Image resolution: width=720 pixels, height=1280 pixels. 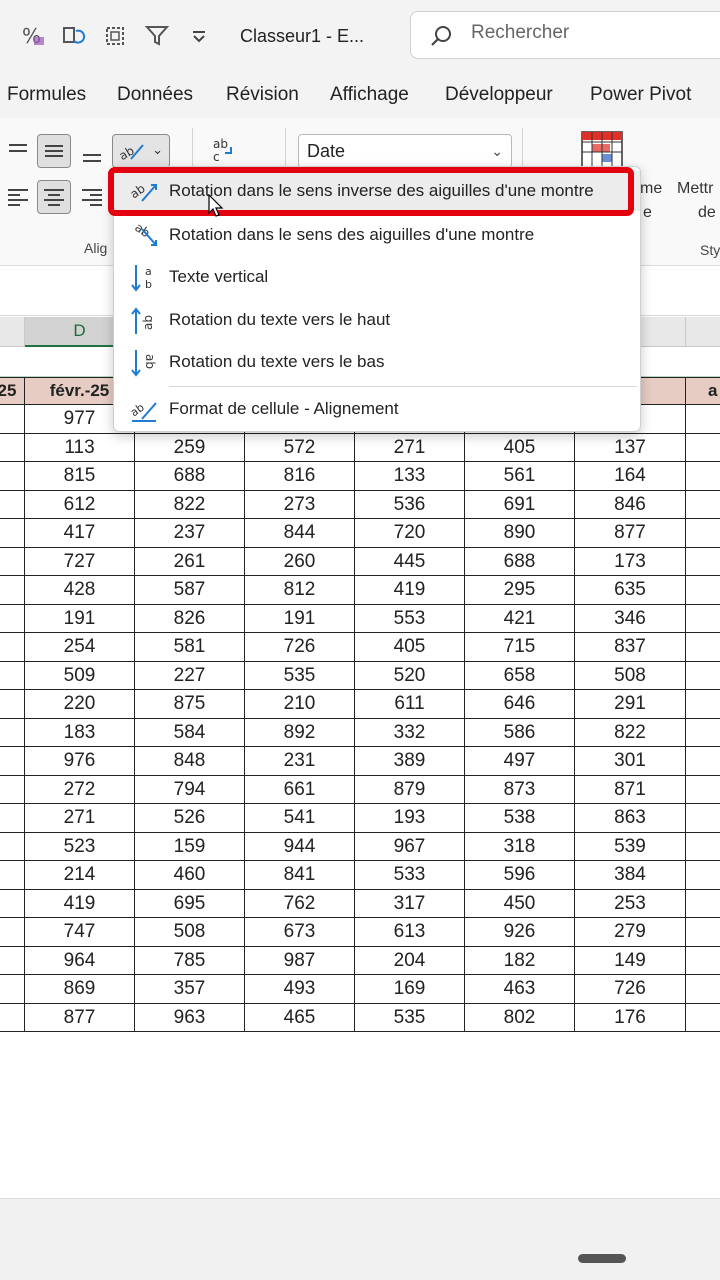 I want to click on table-cell: 802, so click(x=520, y=1017).